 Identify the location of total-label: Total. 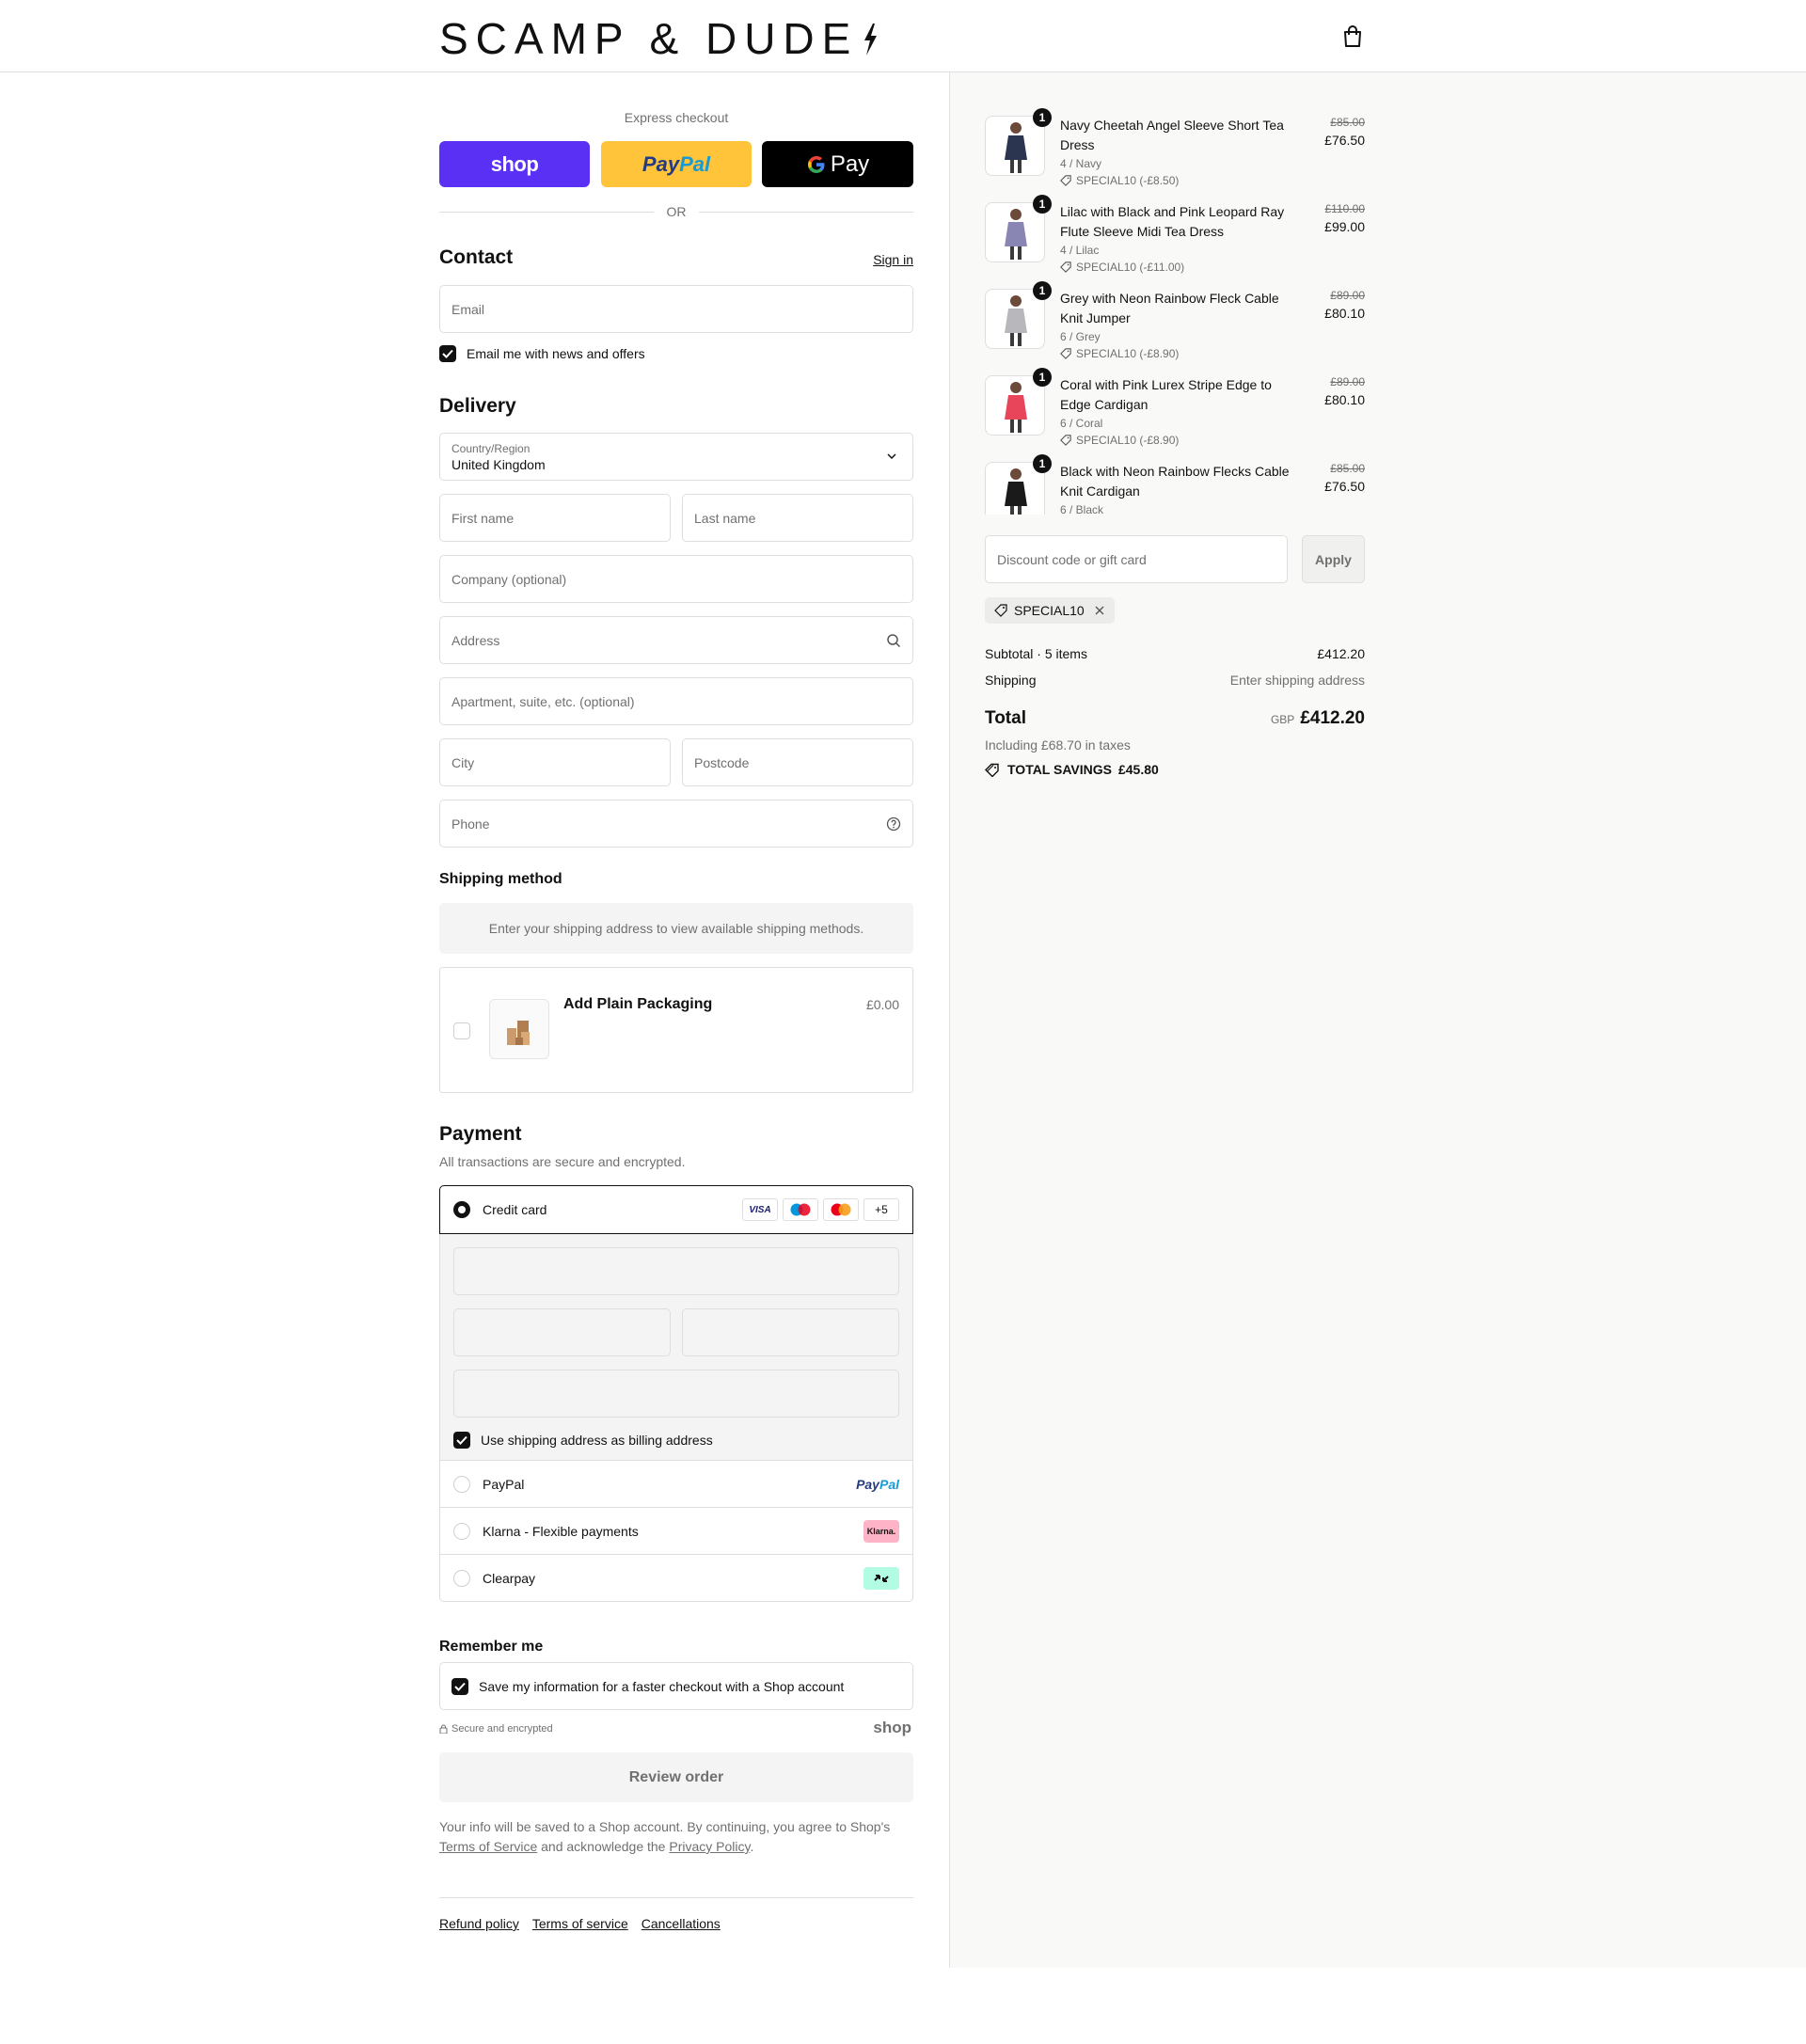
(1005, 718).